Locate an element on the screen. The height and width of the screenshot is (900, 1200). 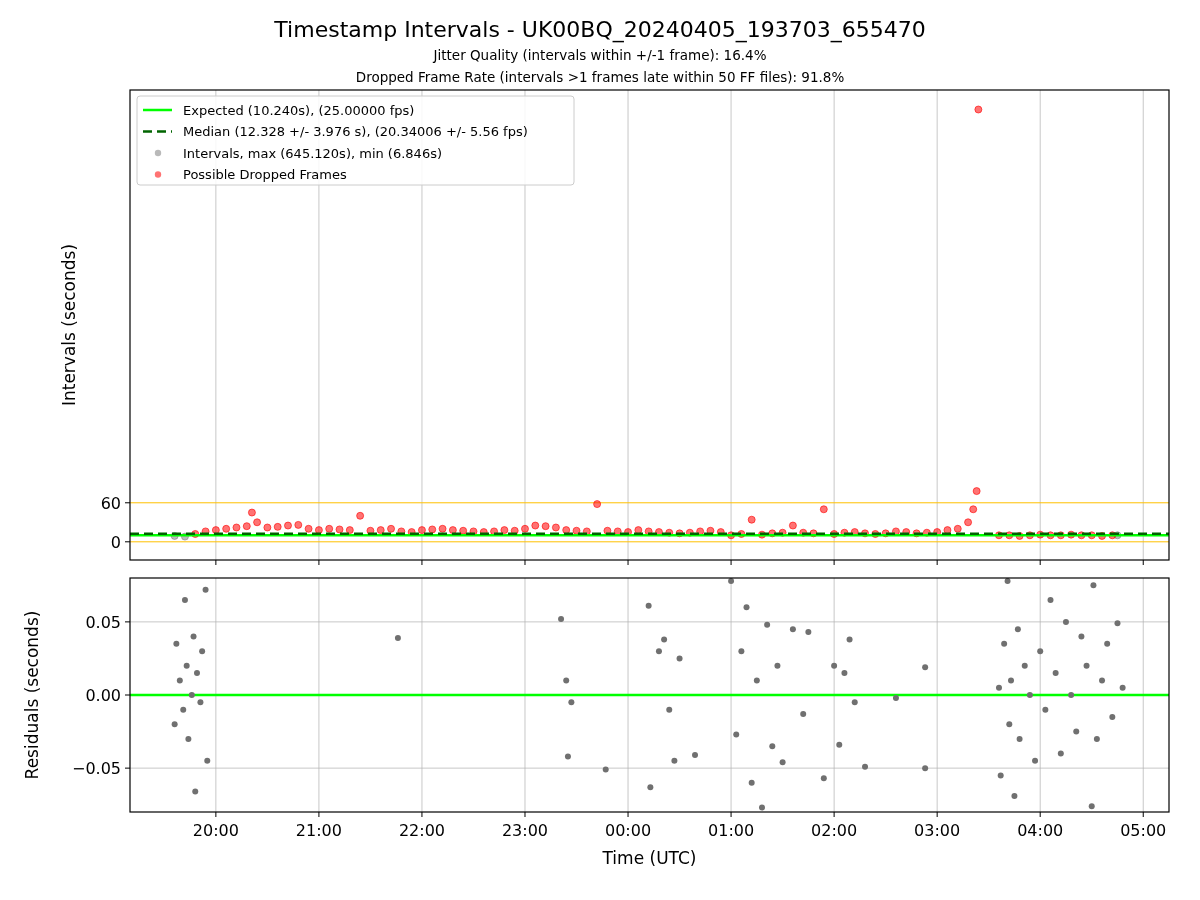
axis-title: Residuals (seconds) is located at coordinates (32, 695).